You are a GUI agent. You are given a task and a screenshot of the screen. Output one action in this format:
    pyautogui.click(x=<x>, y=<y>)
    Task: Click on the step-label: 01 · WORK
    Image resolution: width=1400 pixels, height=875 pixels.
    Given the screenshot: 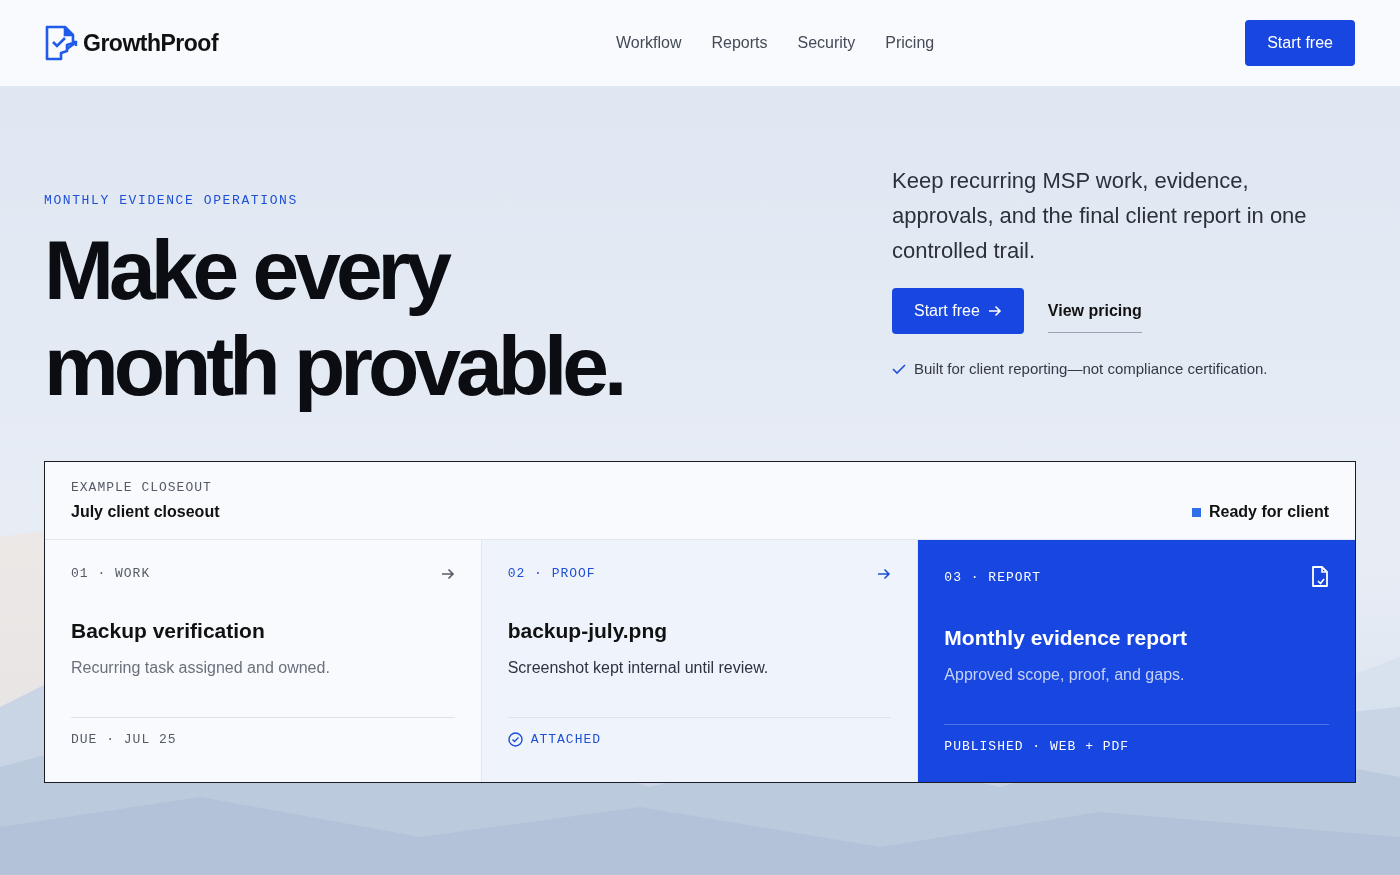 What is the action you would take?
    pyautogui.click(x=111, y=573)
    